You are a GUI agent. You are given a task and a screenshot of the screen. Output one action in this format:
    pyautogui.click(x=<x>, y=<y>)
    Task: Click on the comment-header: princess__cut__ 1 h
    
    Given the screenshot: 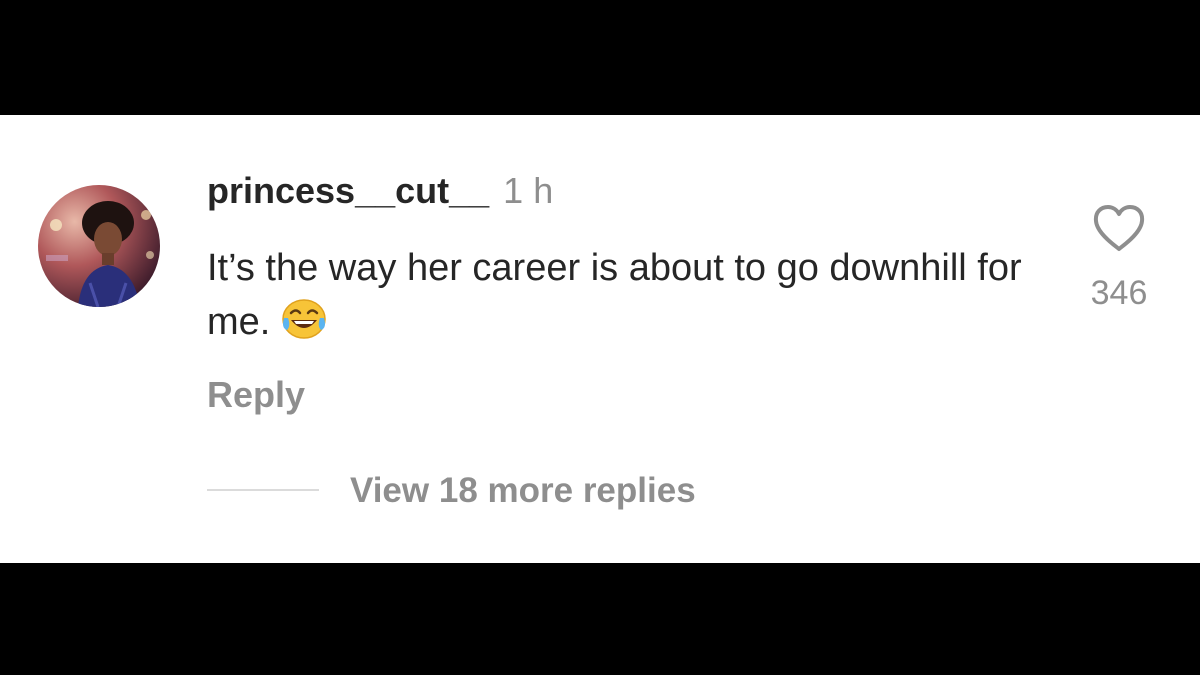 What is the action you would take?
    pyautogui.click(x=380, y=191)
    